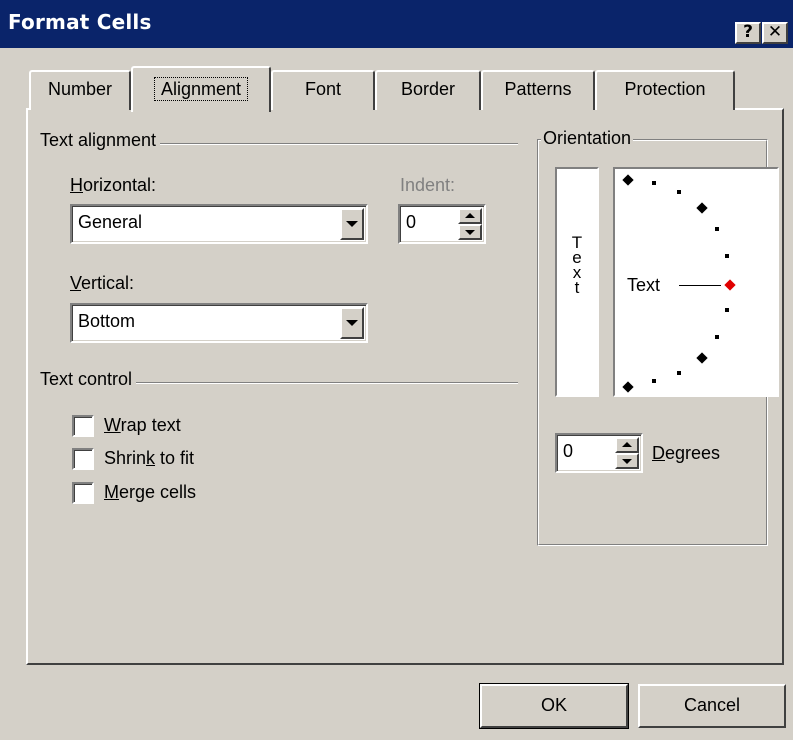 Image resolution: width=793 pixels, height=740 pixels. Describe the element at coordinates (86, 379) in the screenshot. I see `text-control-group-label: Text control` at that location.